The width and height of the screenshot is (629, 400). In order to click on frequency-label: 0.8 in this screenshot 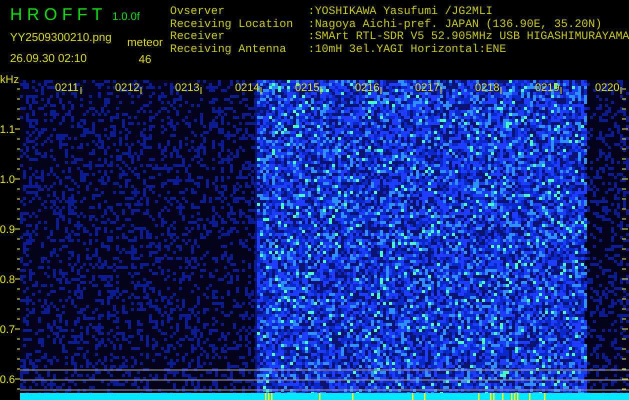, I will do `click(7, 280)`.